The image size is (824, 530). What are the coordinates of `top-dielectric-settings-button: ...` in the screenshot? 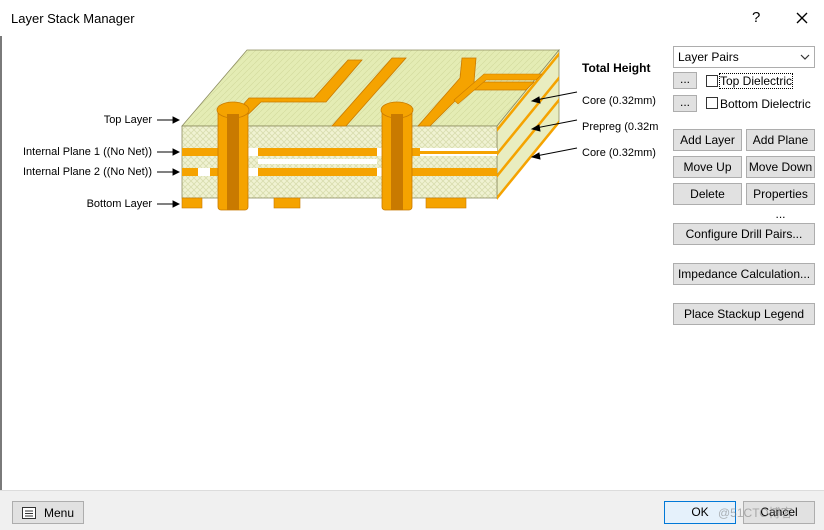 It's located at (685, 80).